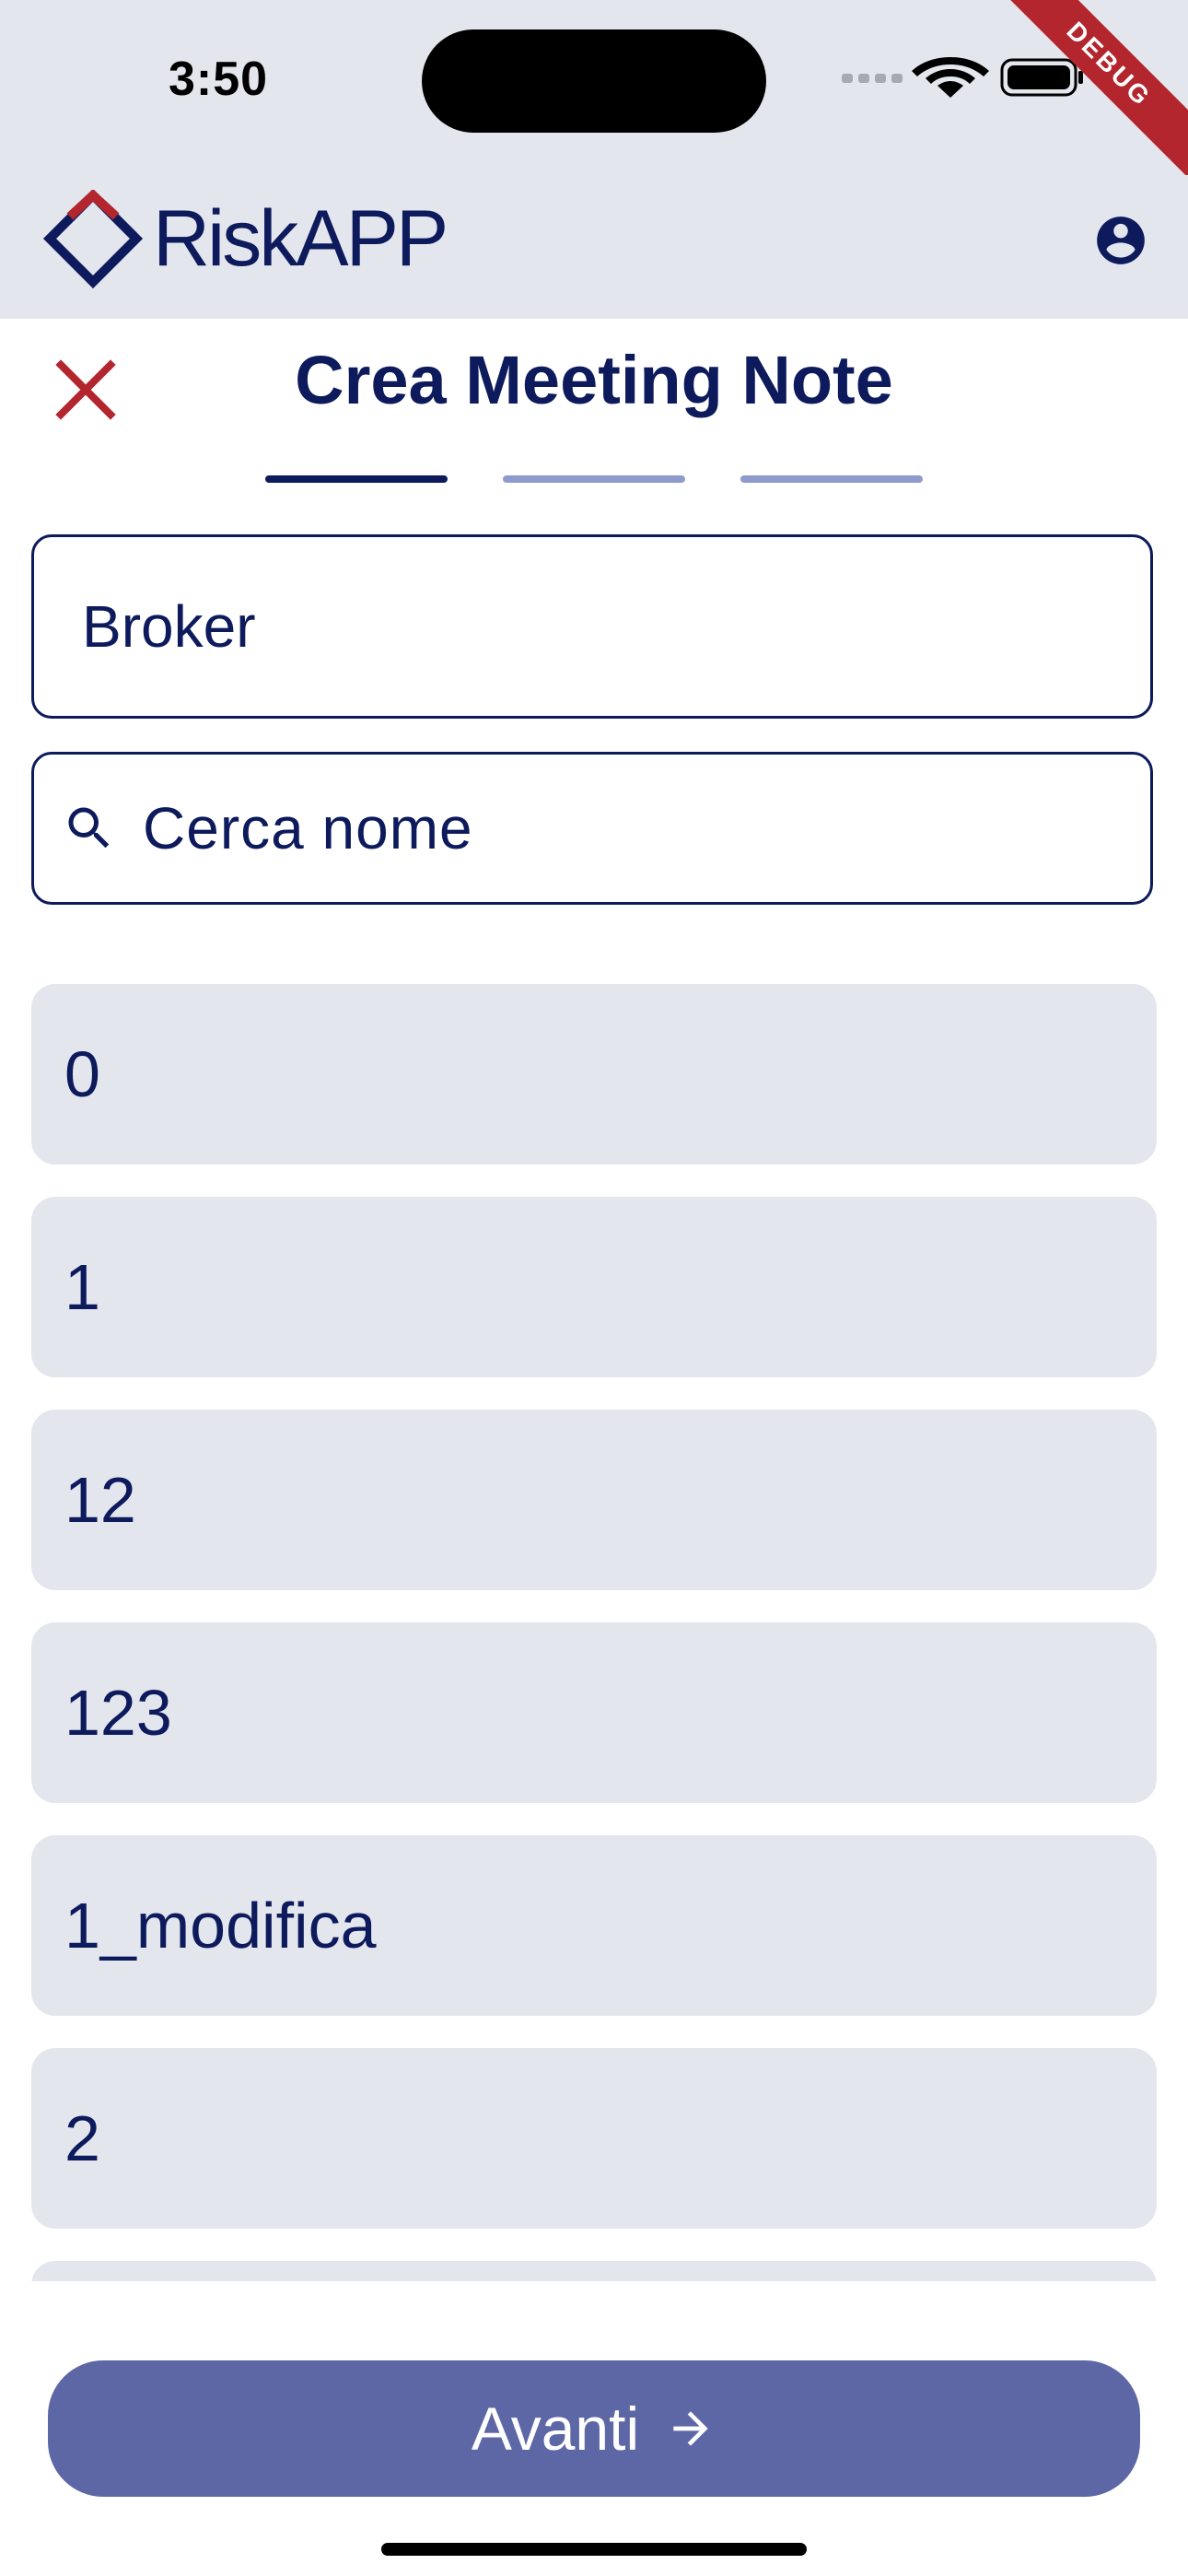 The image size is (1188, 2576). Describe the element at coordinates (82, 2138) in the screenshot. I see `list-item-label: 2` at that location.